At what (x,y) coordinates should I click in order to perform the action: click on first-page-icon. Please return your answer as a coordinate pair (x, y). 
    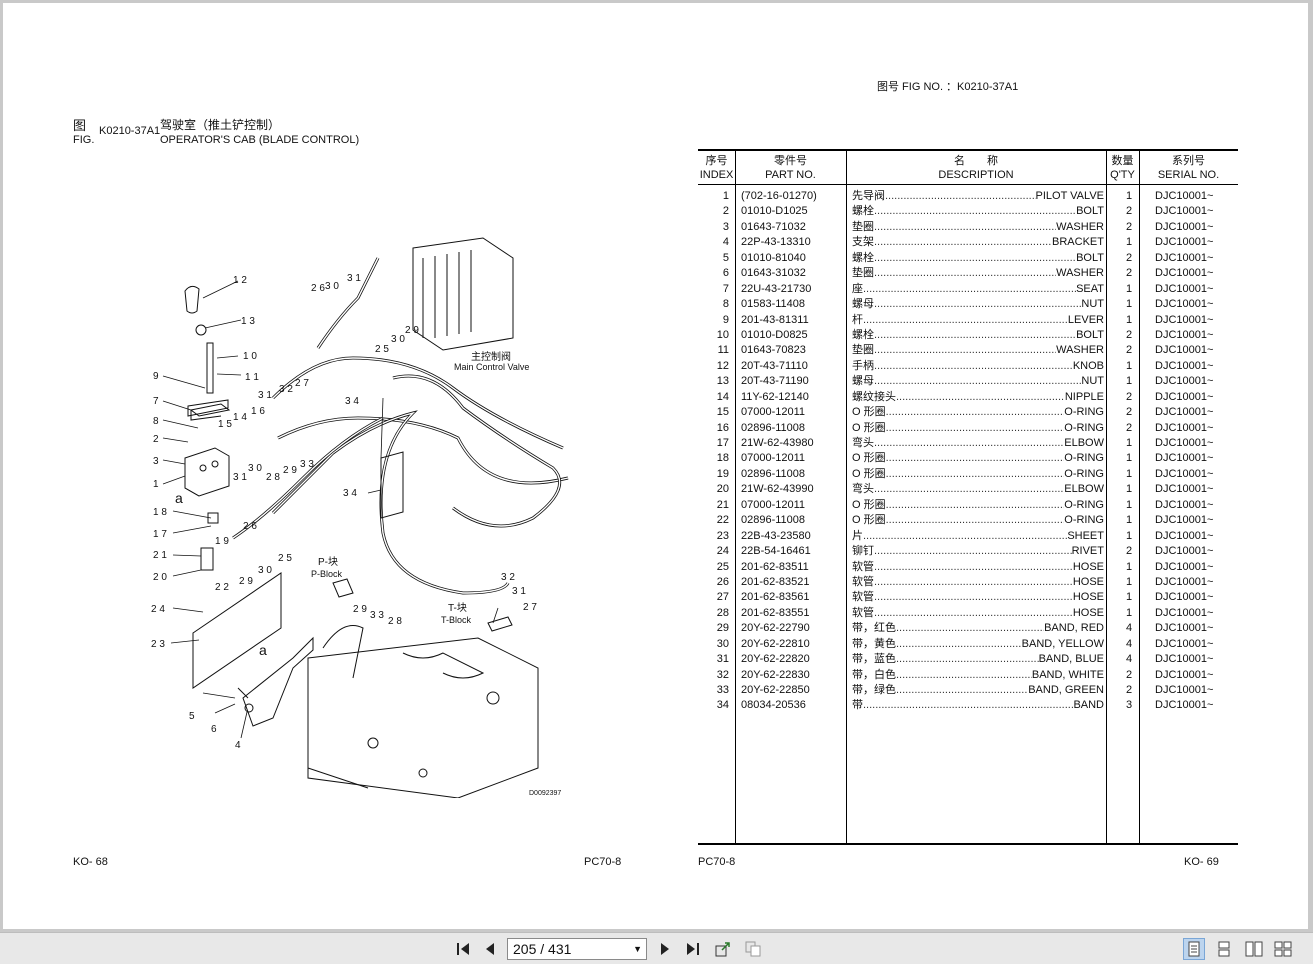
    Looking at the image, I should click on (463, 949).